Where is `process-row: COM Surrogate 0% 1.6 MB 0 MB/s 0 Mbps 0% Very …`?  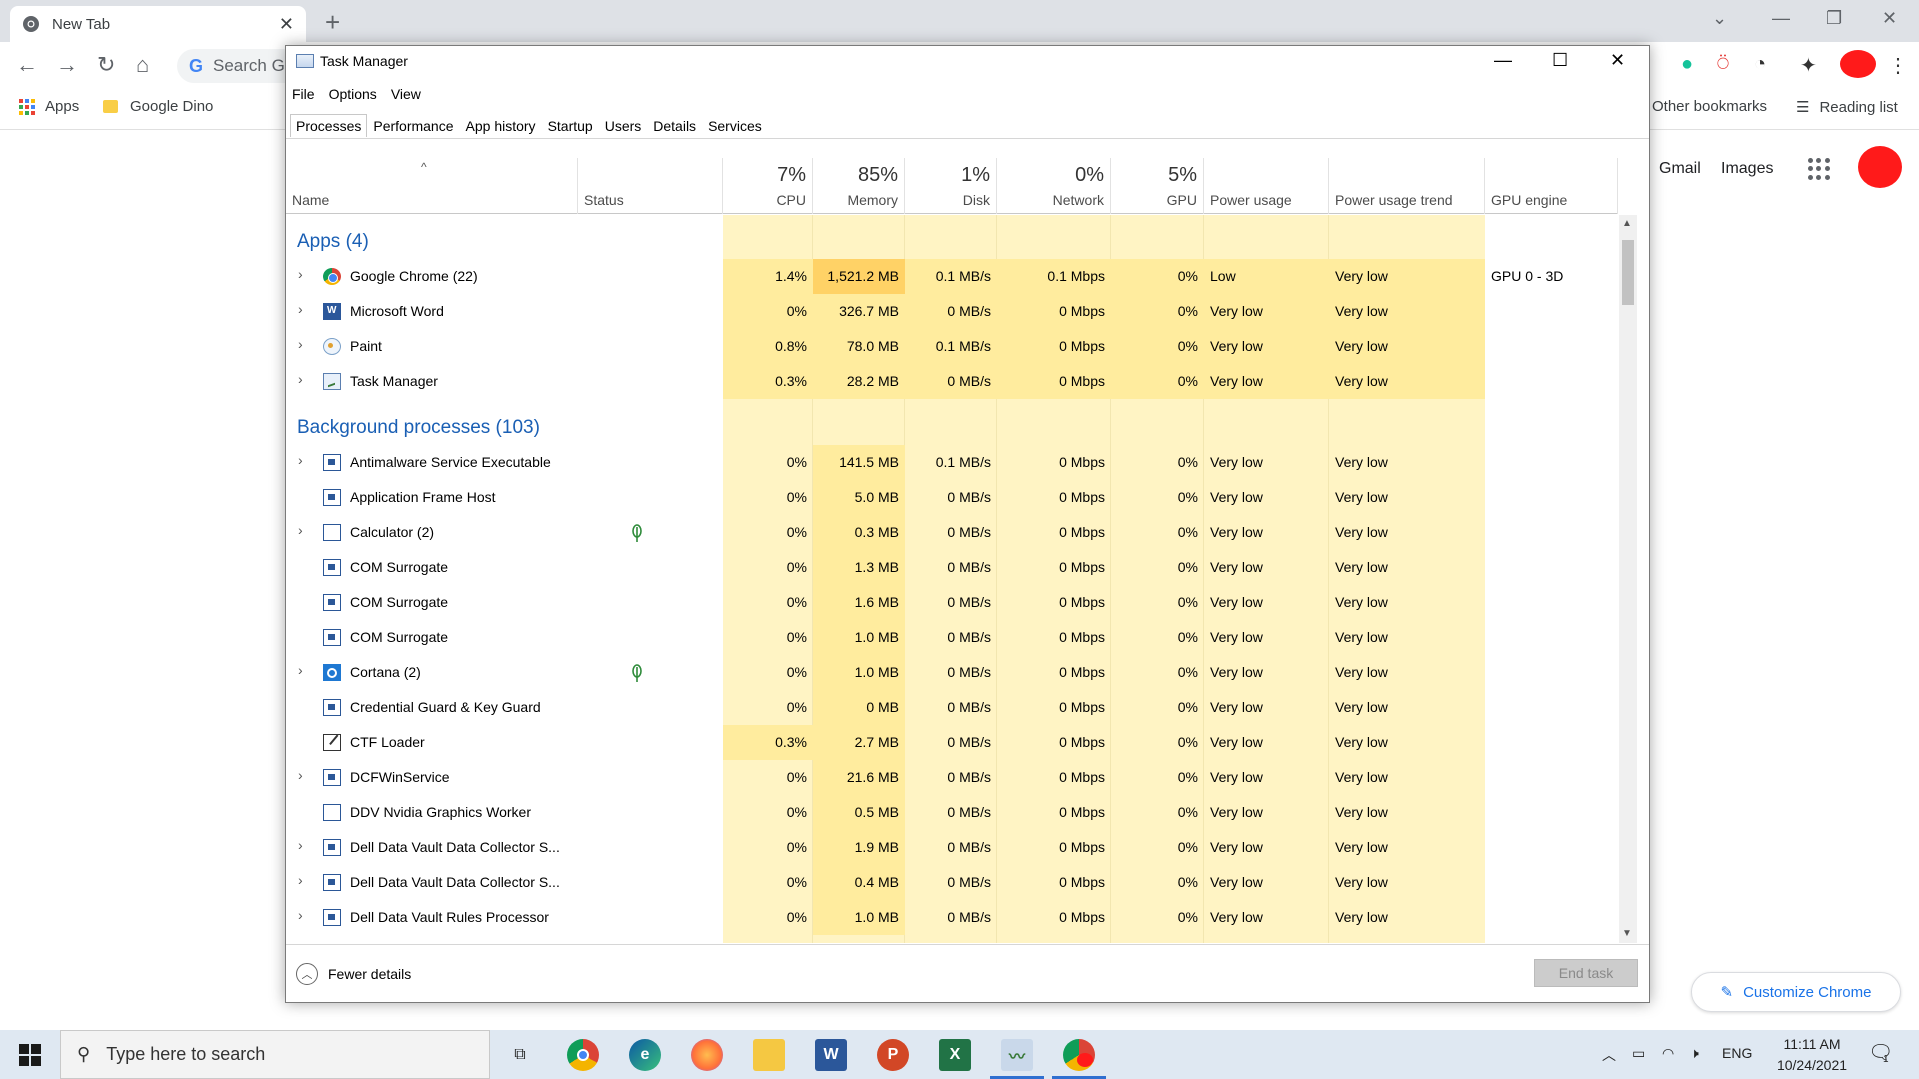
process-row: COM Surrogate 0% 1.6 MB 0 MB/s 0 Mbps 0% Very … is located at coordinates (952, 602).